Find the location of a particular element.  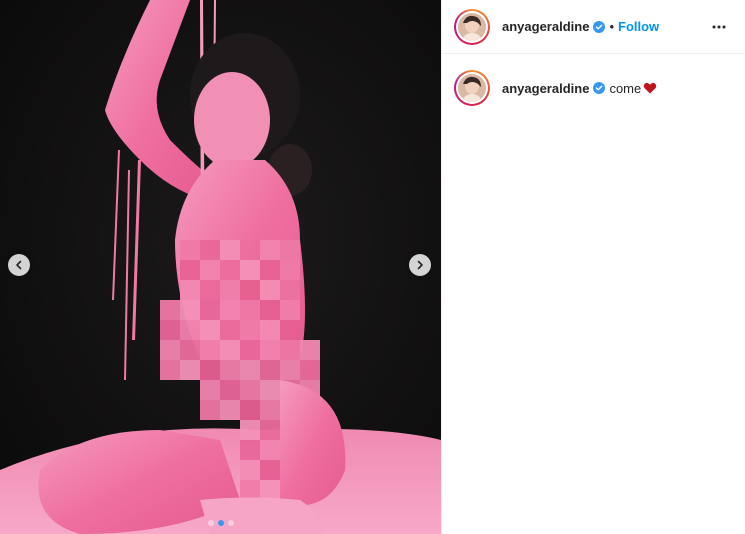

caption-text-block: anyageraldine come is located at coordinates (579, 88).